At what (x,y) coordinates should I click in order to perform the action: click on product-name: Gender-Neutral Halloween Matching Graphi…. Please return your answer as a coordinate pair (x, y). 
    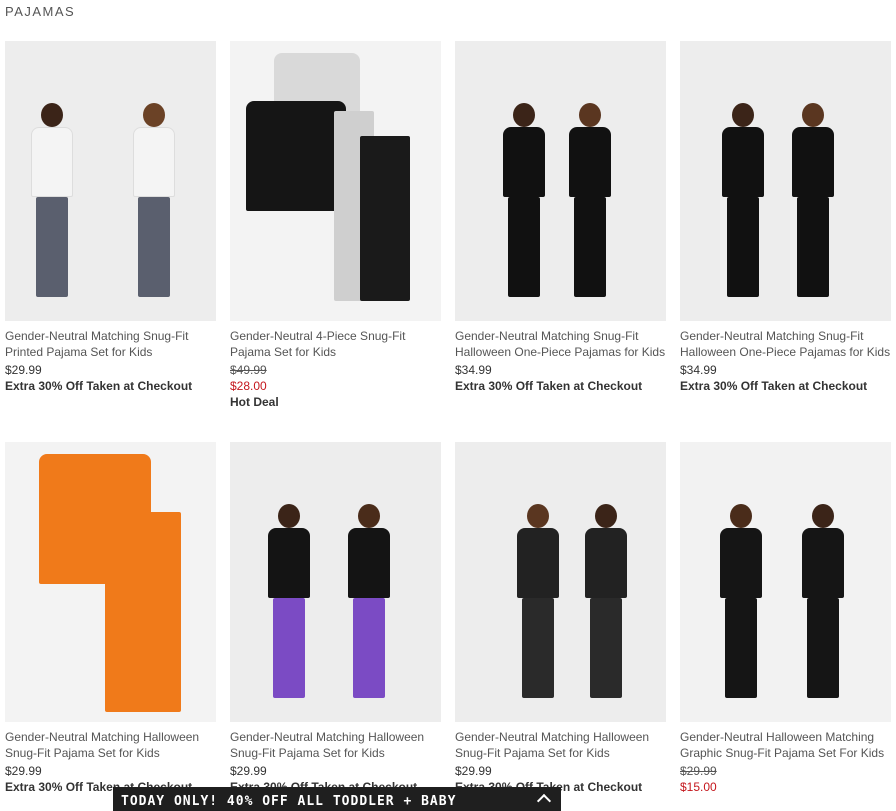
    Looking at the image, I should click on (785, 745).